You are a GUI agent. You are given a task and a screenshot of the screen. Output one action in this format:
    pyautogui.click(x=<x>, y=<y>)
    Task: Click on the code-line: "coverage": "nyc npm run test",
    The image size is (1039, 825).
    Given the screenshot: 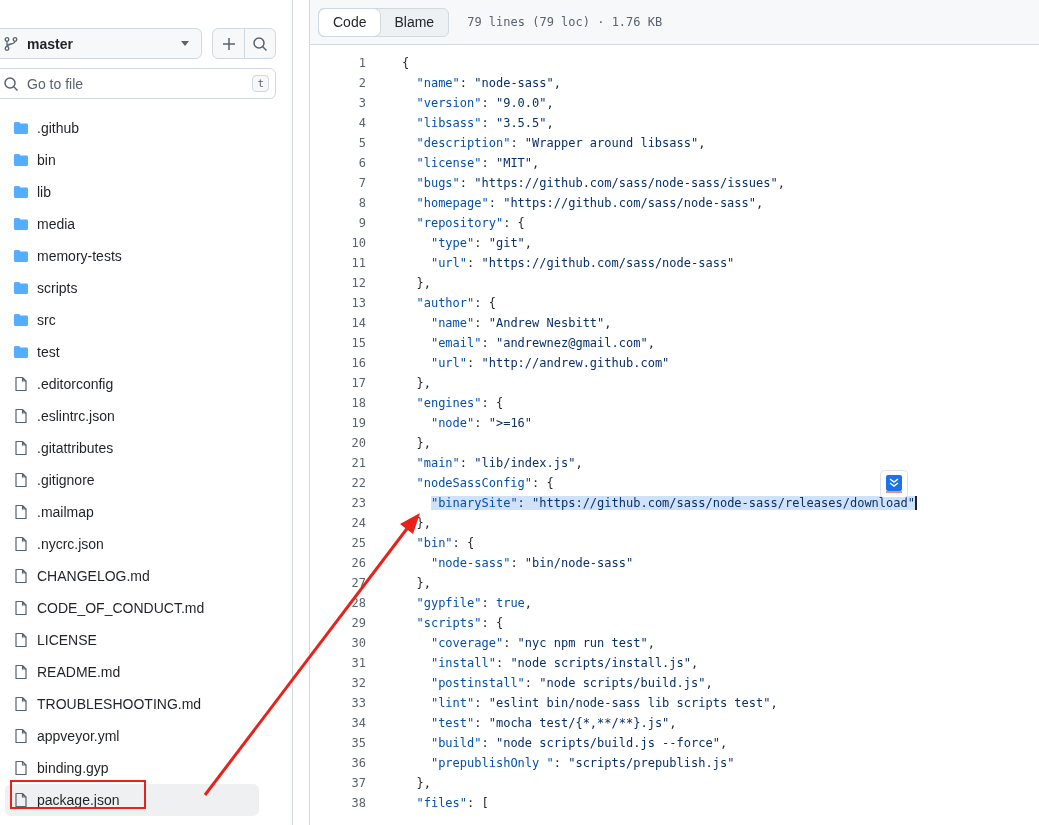 What is the action you would take?
    pyautogui.click(x=542, y=643)
    